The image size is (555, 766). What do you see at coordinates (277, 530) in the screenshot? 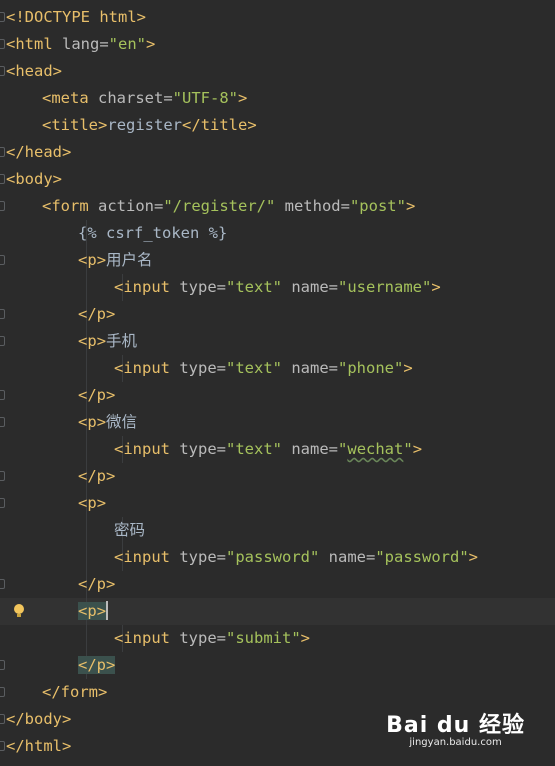
I see `code-line: 密码` at bounding box center [277, 530].